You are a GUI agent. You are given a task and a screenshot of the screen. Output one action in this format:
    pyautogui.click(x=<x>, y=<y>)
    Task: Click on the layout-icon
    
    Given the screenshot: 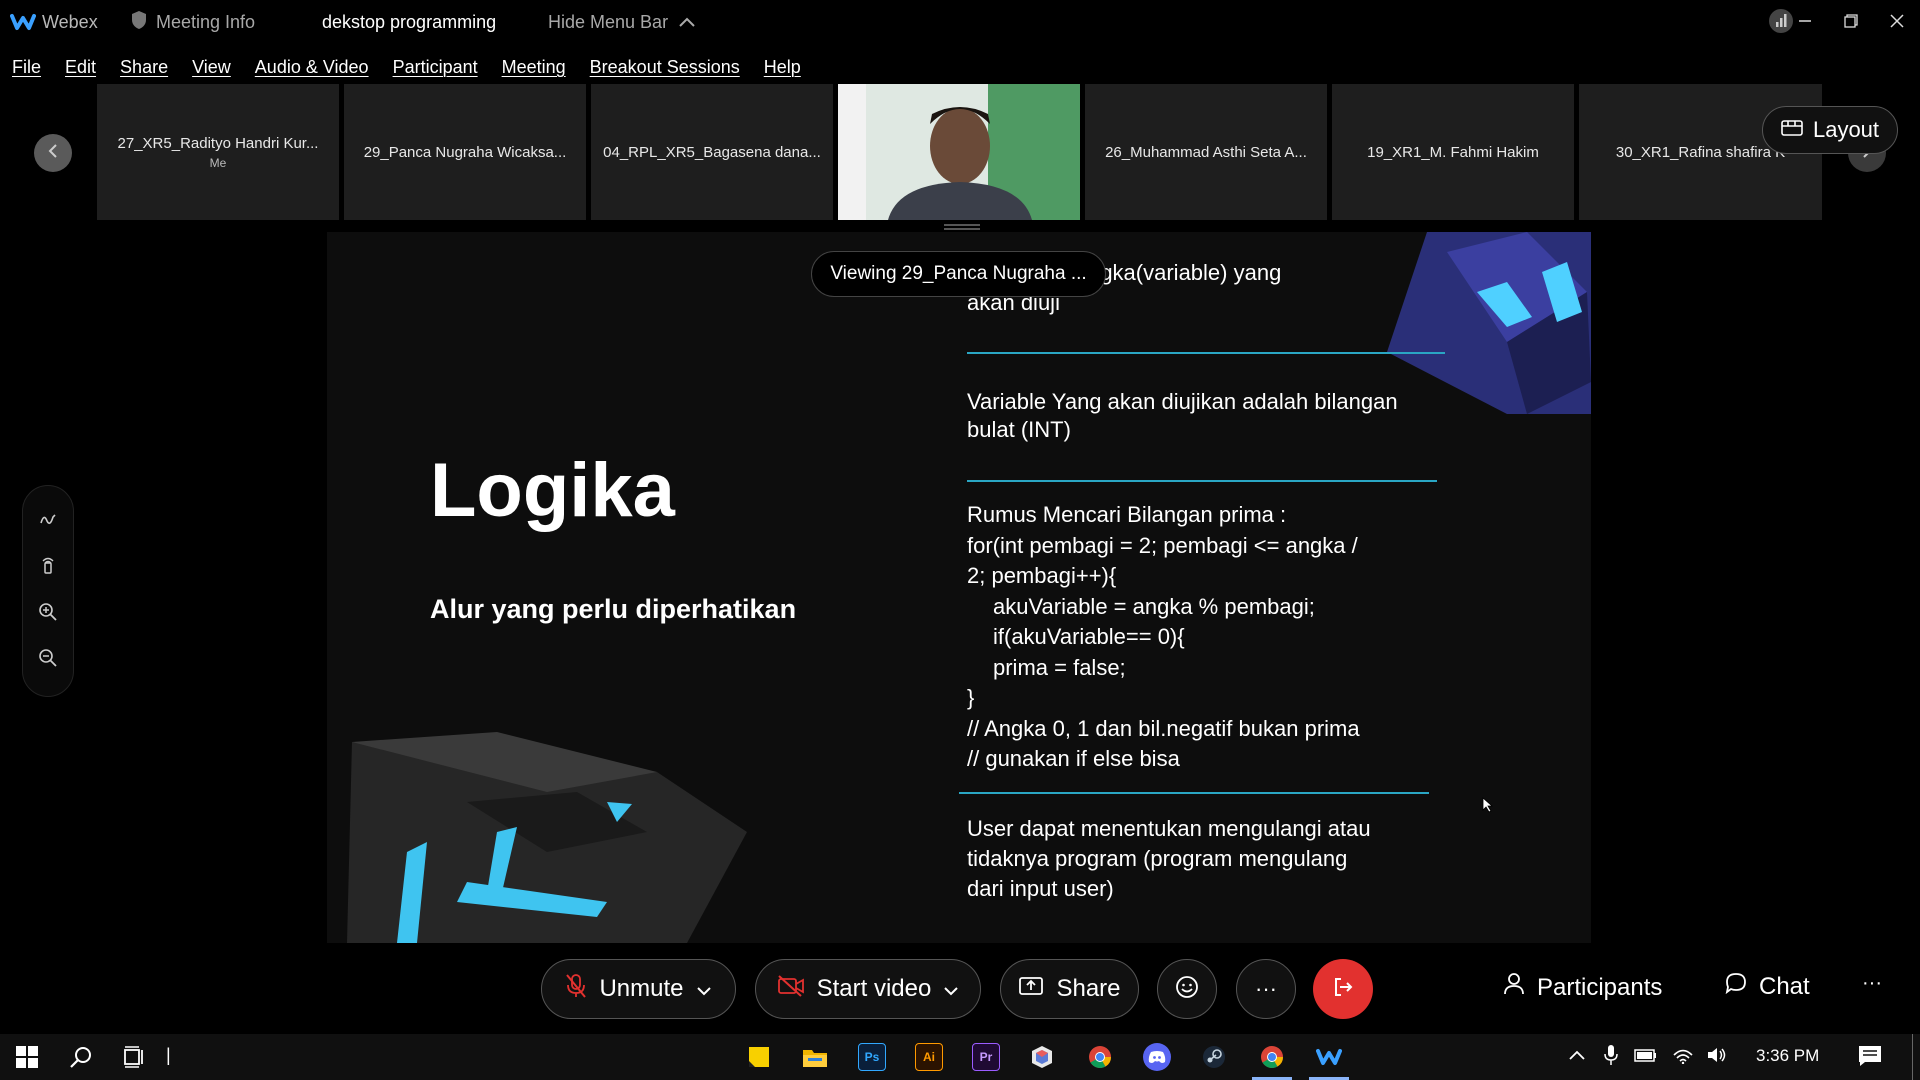 What is the action you would take?
    pyautogui.click(x=1792, y=130)
    